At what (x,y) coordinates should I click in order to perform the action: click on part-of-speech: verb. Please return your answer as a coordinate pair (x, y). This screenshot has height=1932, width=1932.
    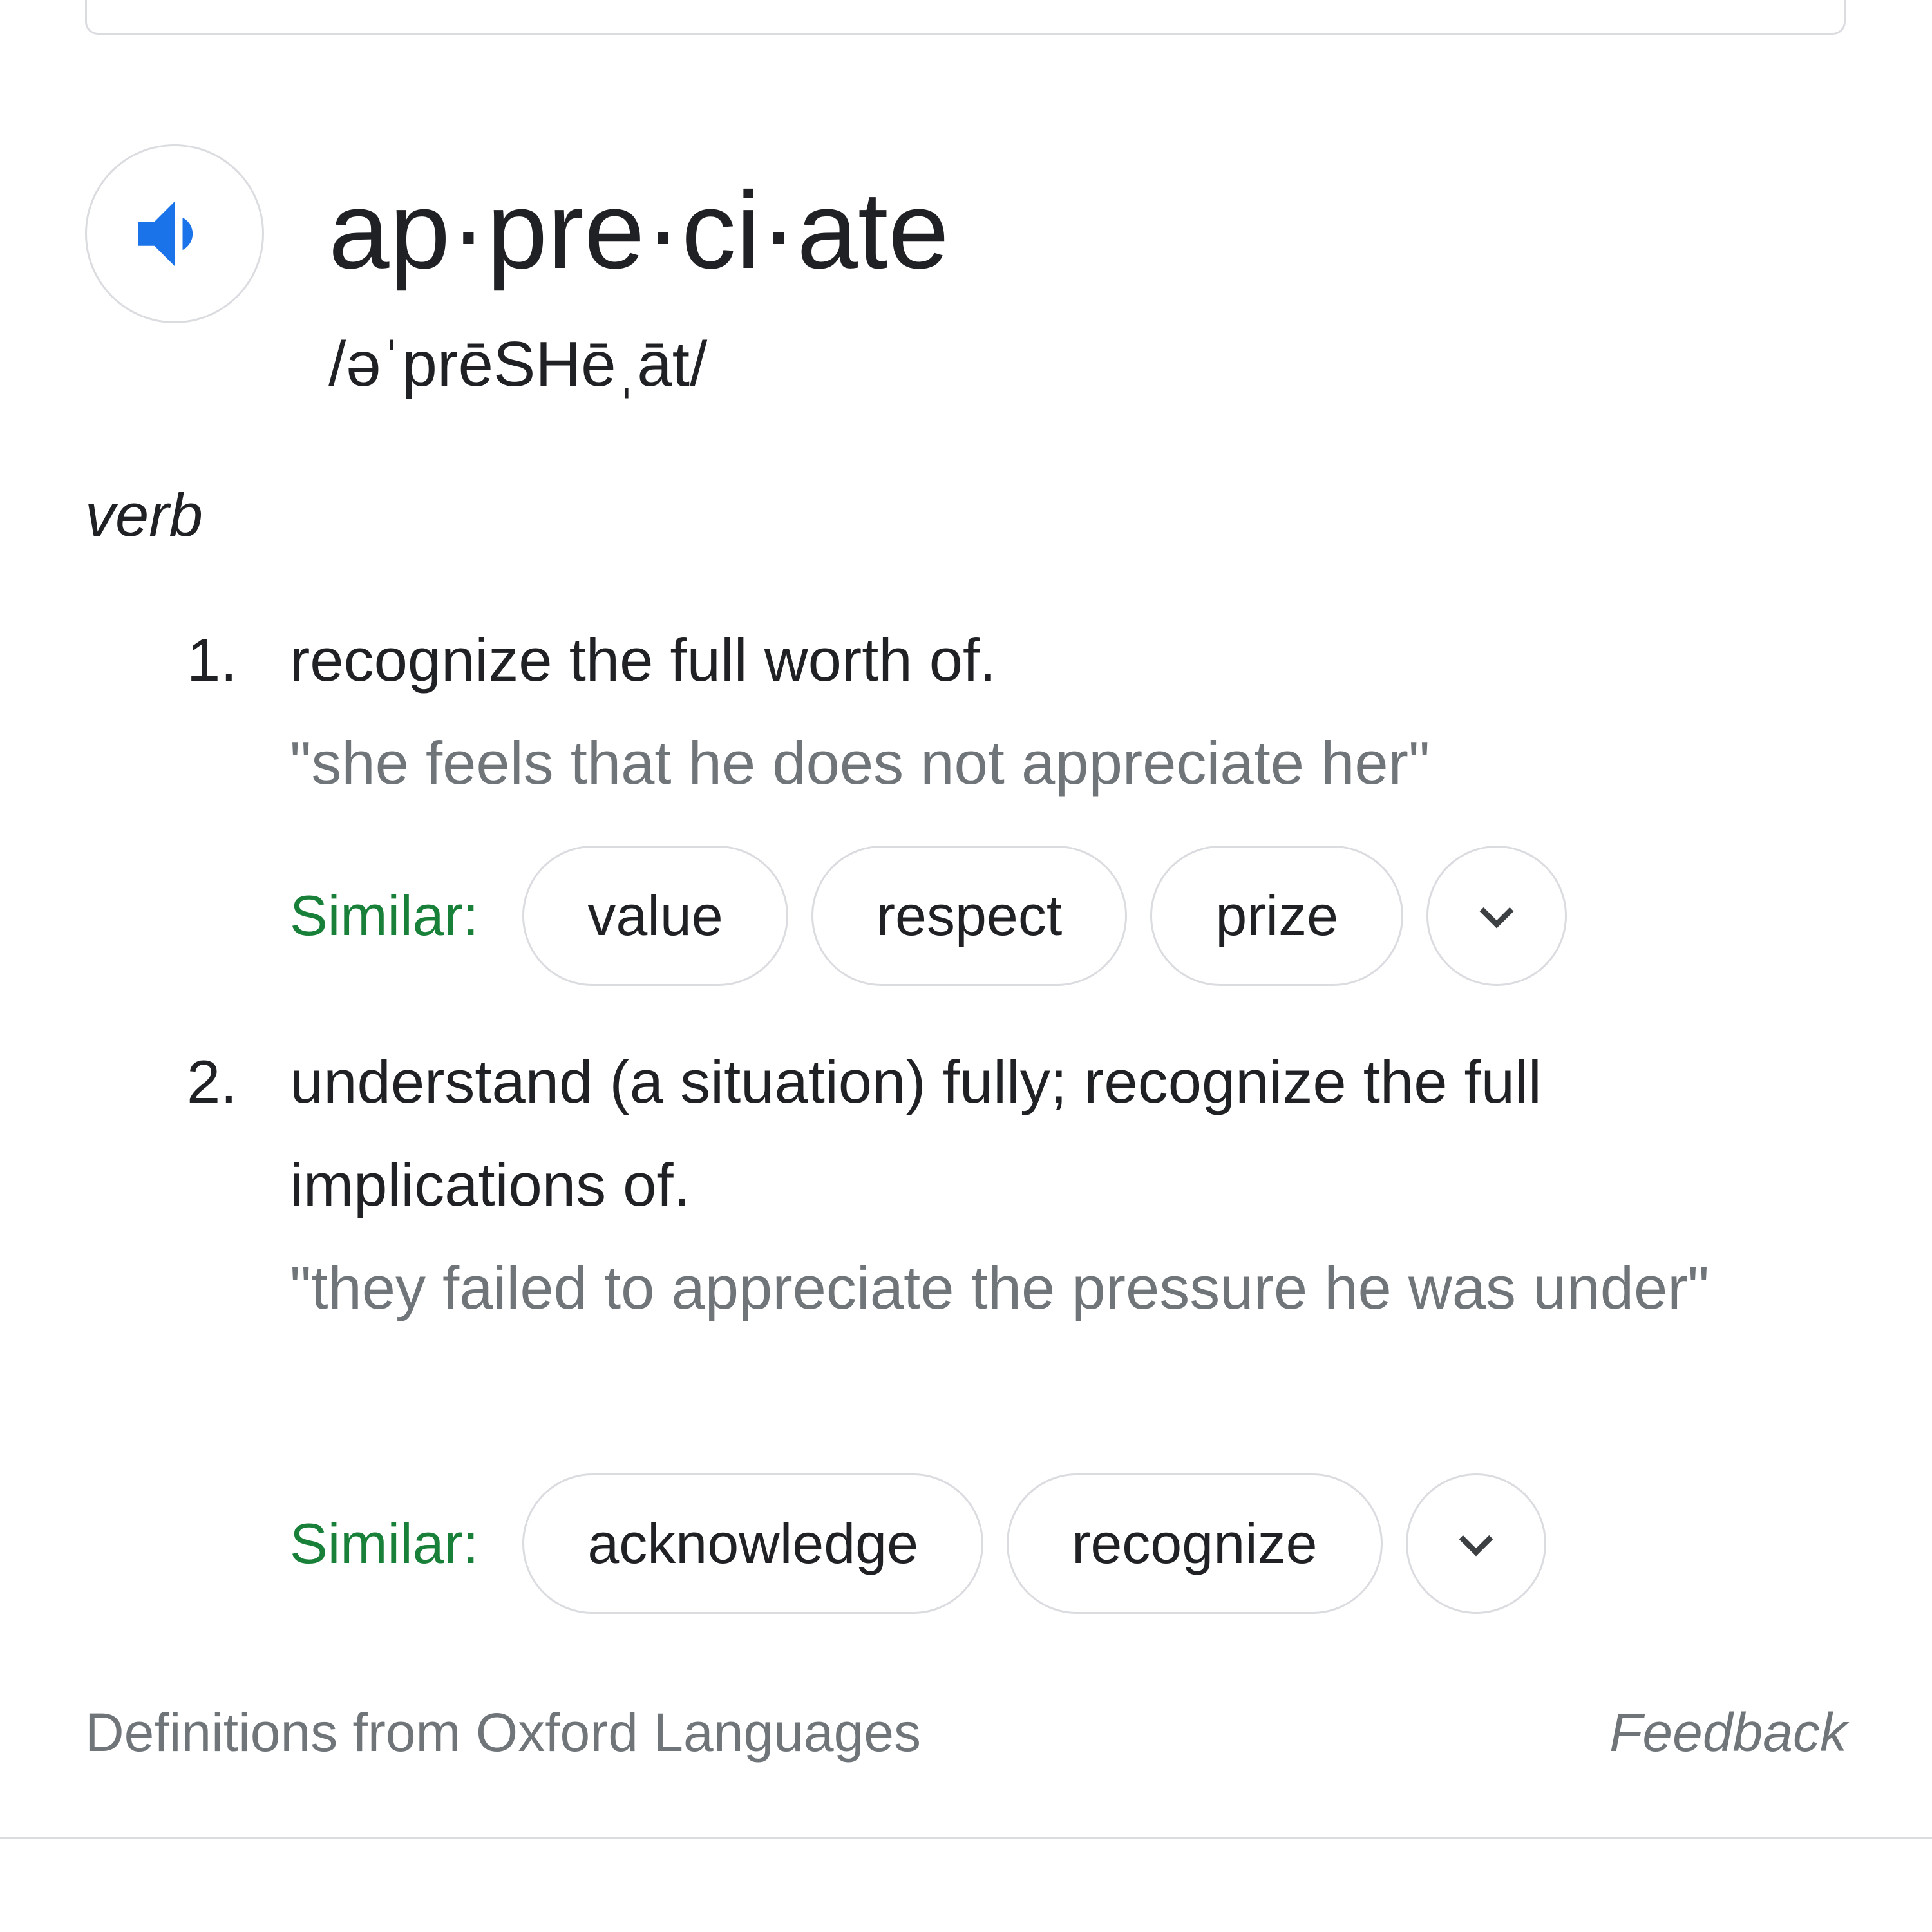
    Looking at the image, I should click on (144, 515).